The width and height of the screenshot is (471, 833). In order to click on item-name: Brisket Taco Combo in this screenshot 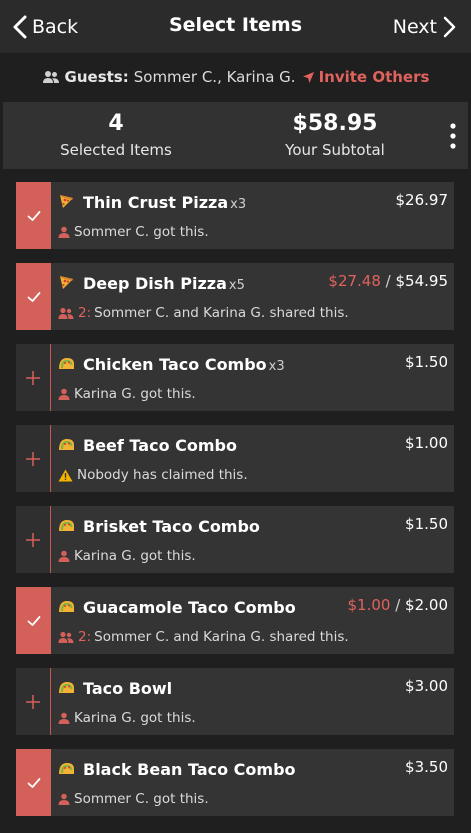, I will do `click(171, 526)`.